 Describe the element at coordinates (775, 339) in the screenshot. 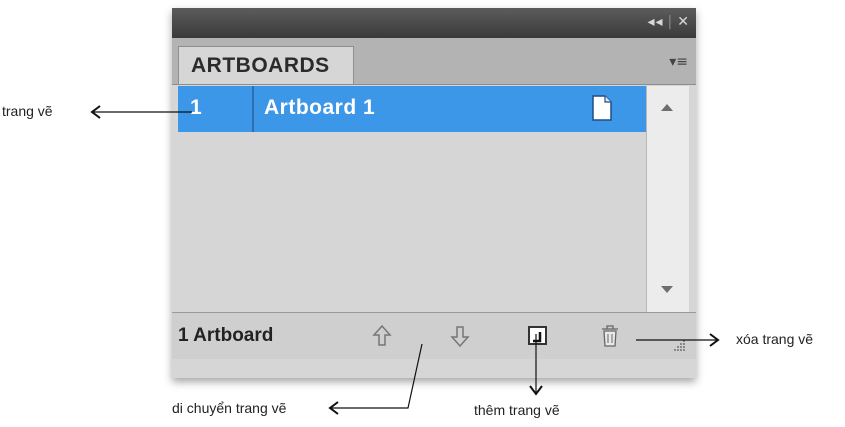

I see `annotation-delete: xóa trang vẽ` at that location.